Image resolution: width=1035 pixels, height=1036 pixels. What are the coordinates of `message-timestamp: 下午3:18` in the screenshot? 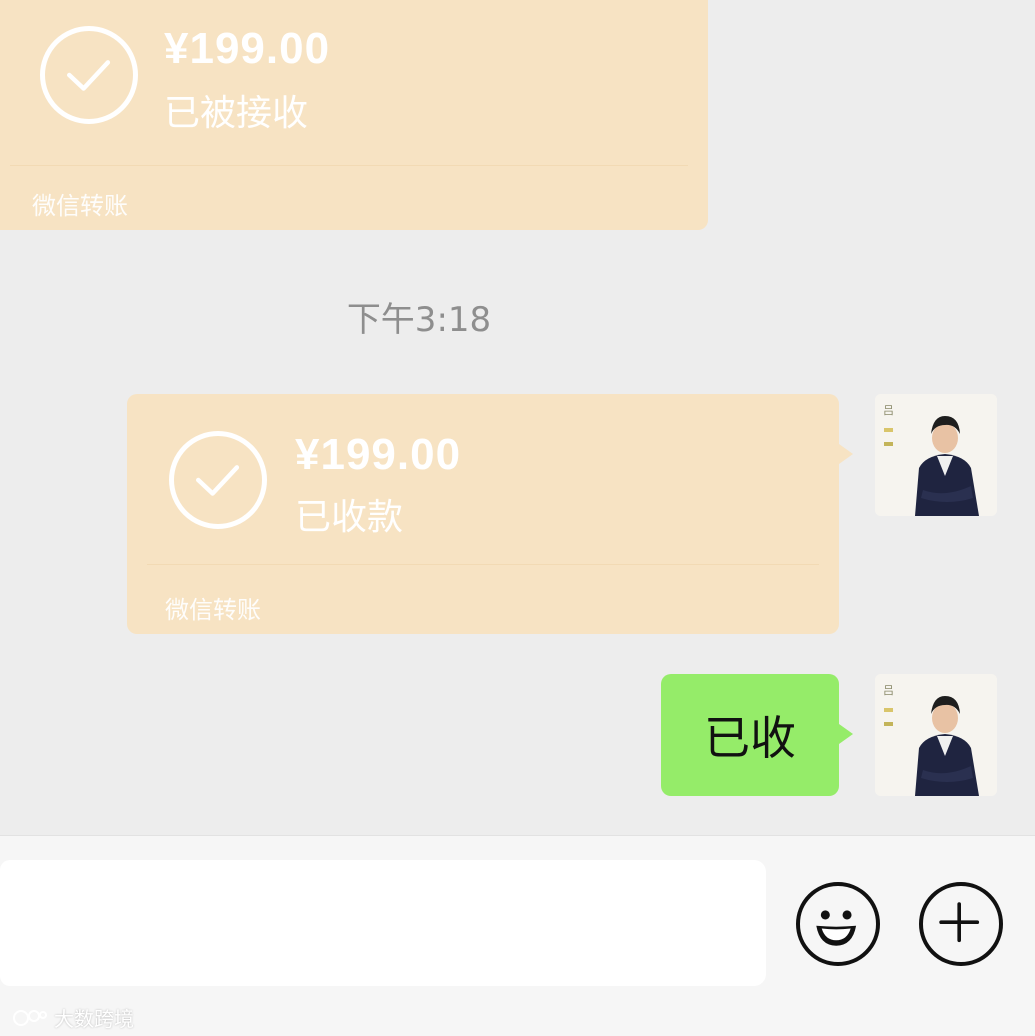 It's located at (419, 320).